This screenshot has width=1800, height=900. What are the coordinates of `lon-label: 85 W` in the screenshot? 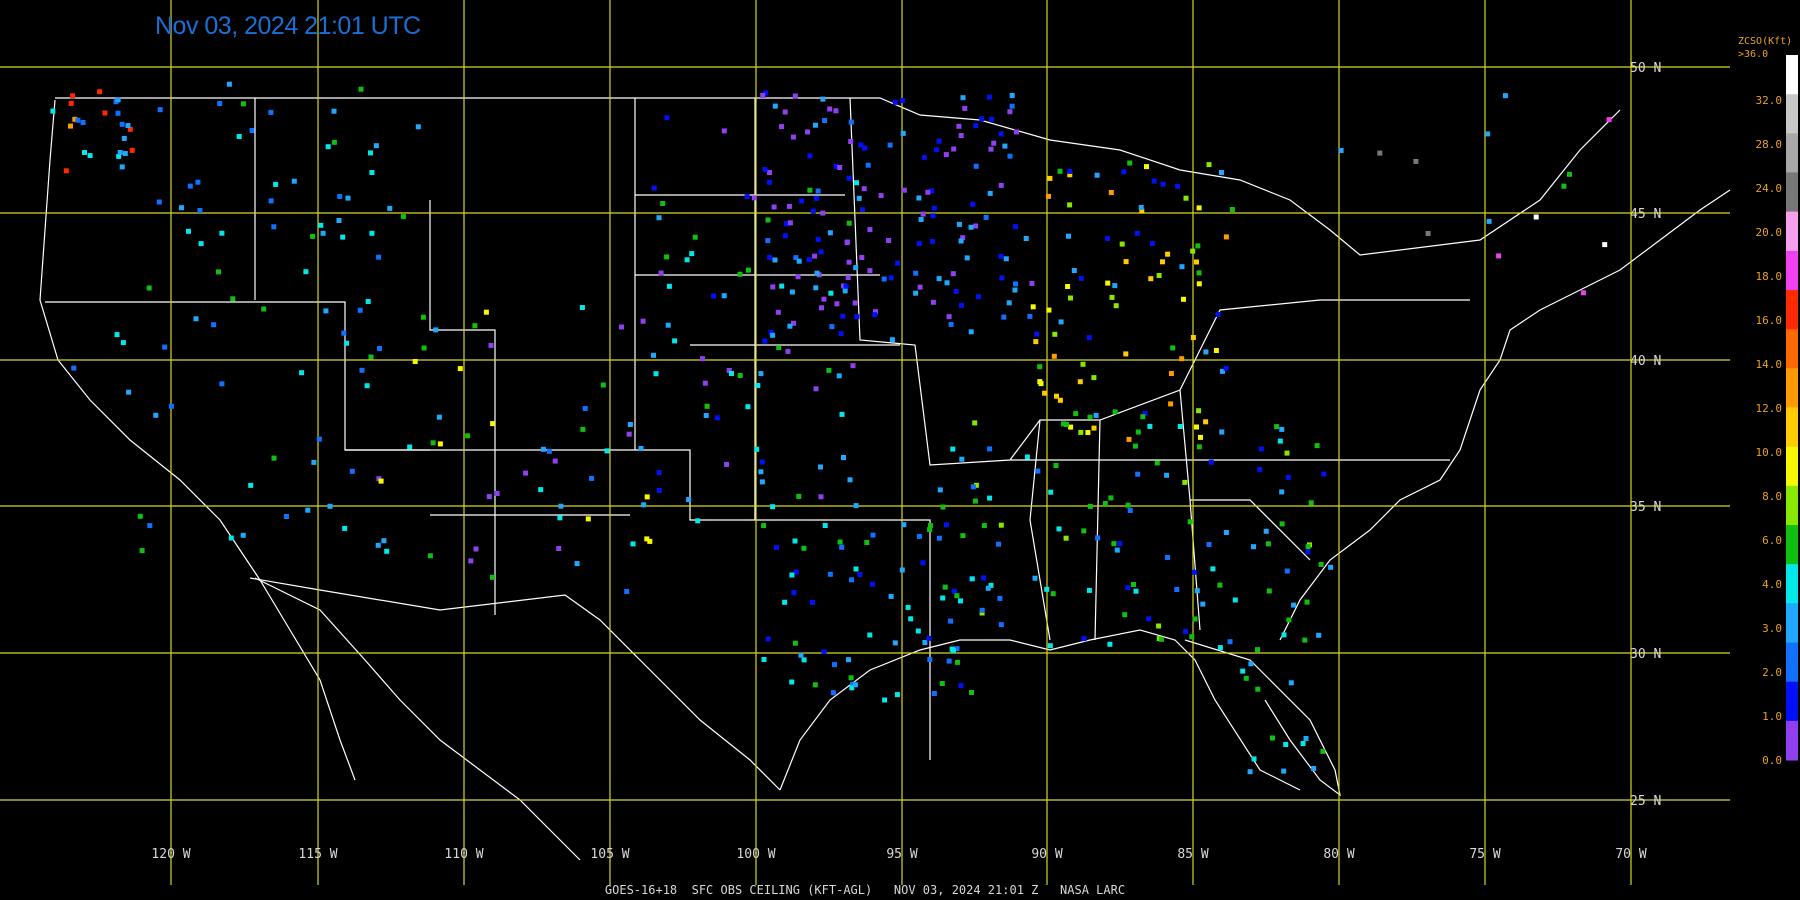 It's located at (1192, 854).